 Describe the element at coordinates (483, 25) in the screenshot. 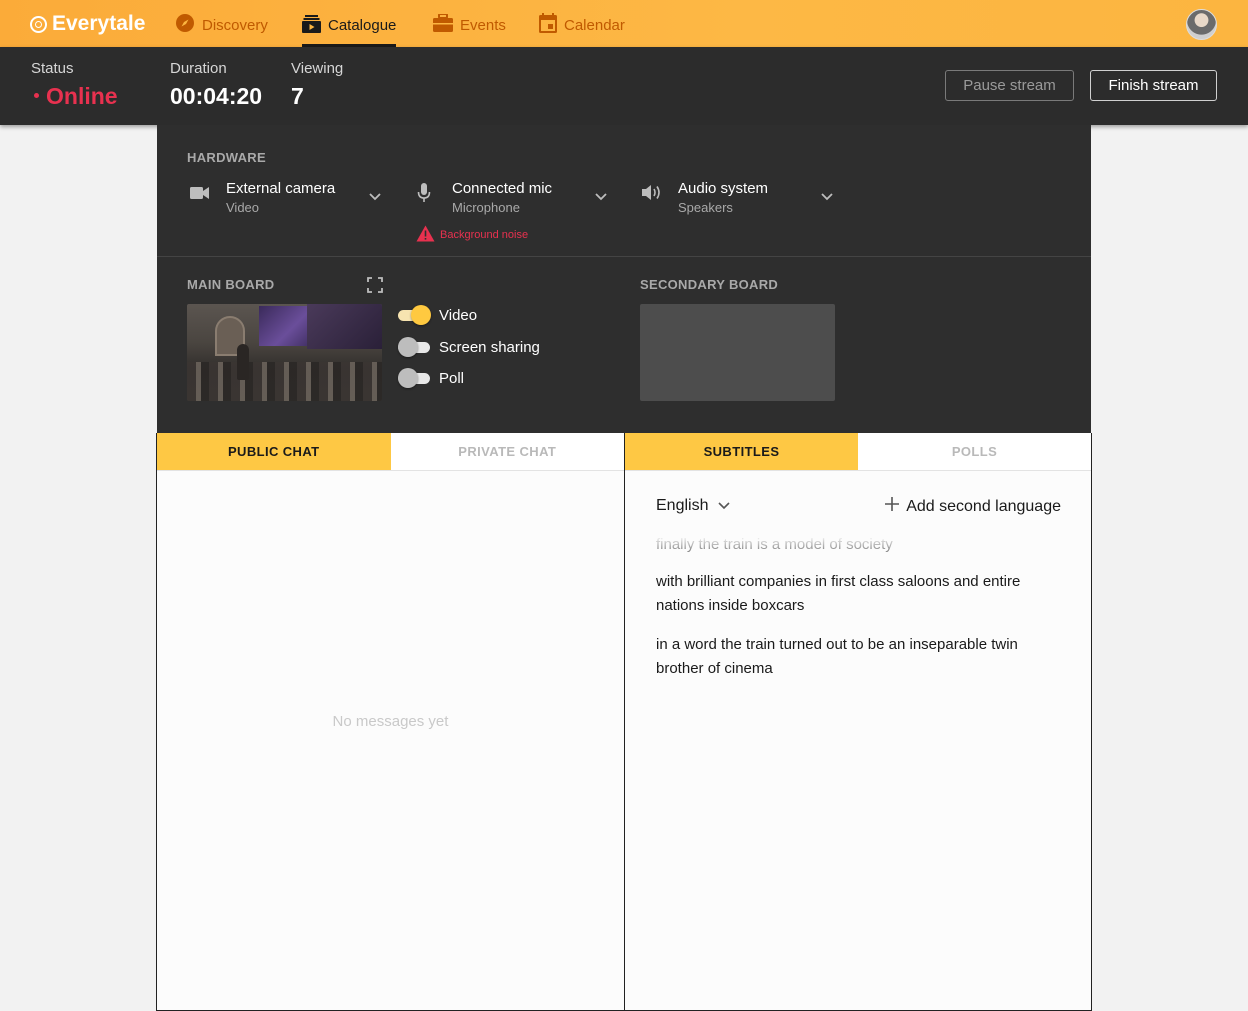

I see `nav-item-label: Events` at that location.